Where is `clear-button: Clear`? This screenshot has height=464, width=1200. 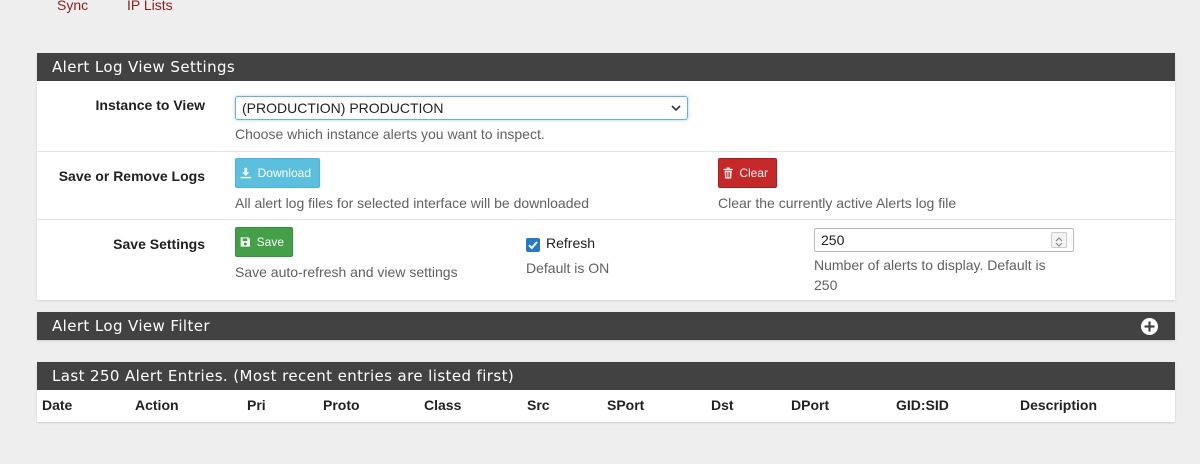
clear-button: Clear is located at coordinates (747, 173).